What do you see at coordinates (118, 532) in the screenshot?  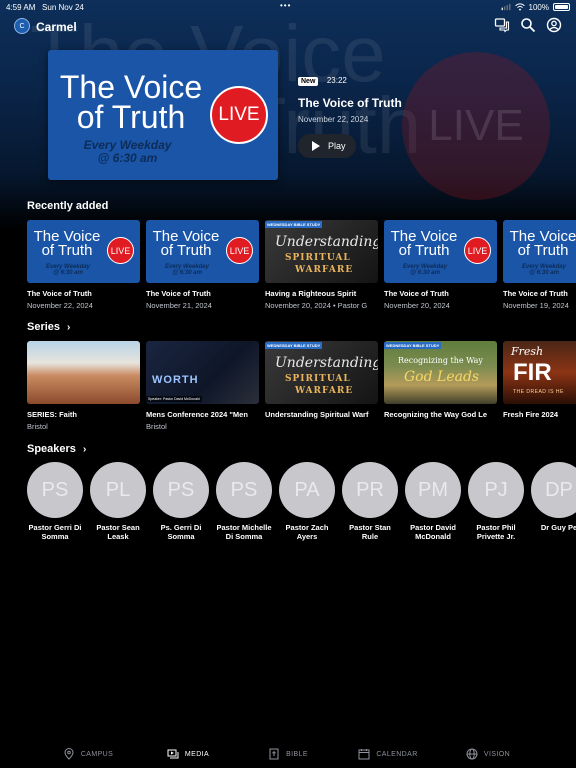 I see `speaker-name: Pastor Sean Leask` at bounding box center [118, 532].